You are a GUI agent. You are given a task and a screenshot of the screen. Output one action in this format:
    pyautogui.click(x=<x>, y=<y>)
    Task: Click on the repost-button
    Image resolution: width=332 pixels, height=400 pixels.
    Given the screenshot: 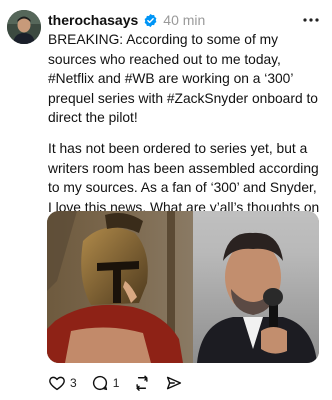 What is the action you would take?
    pyautogui.click(x=142, y=383)
    